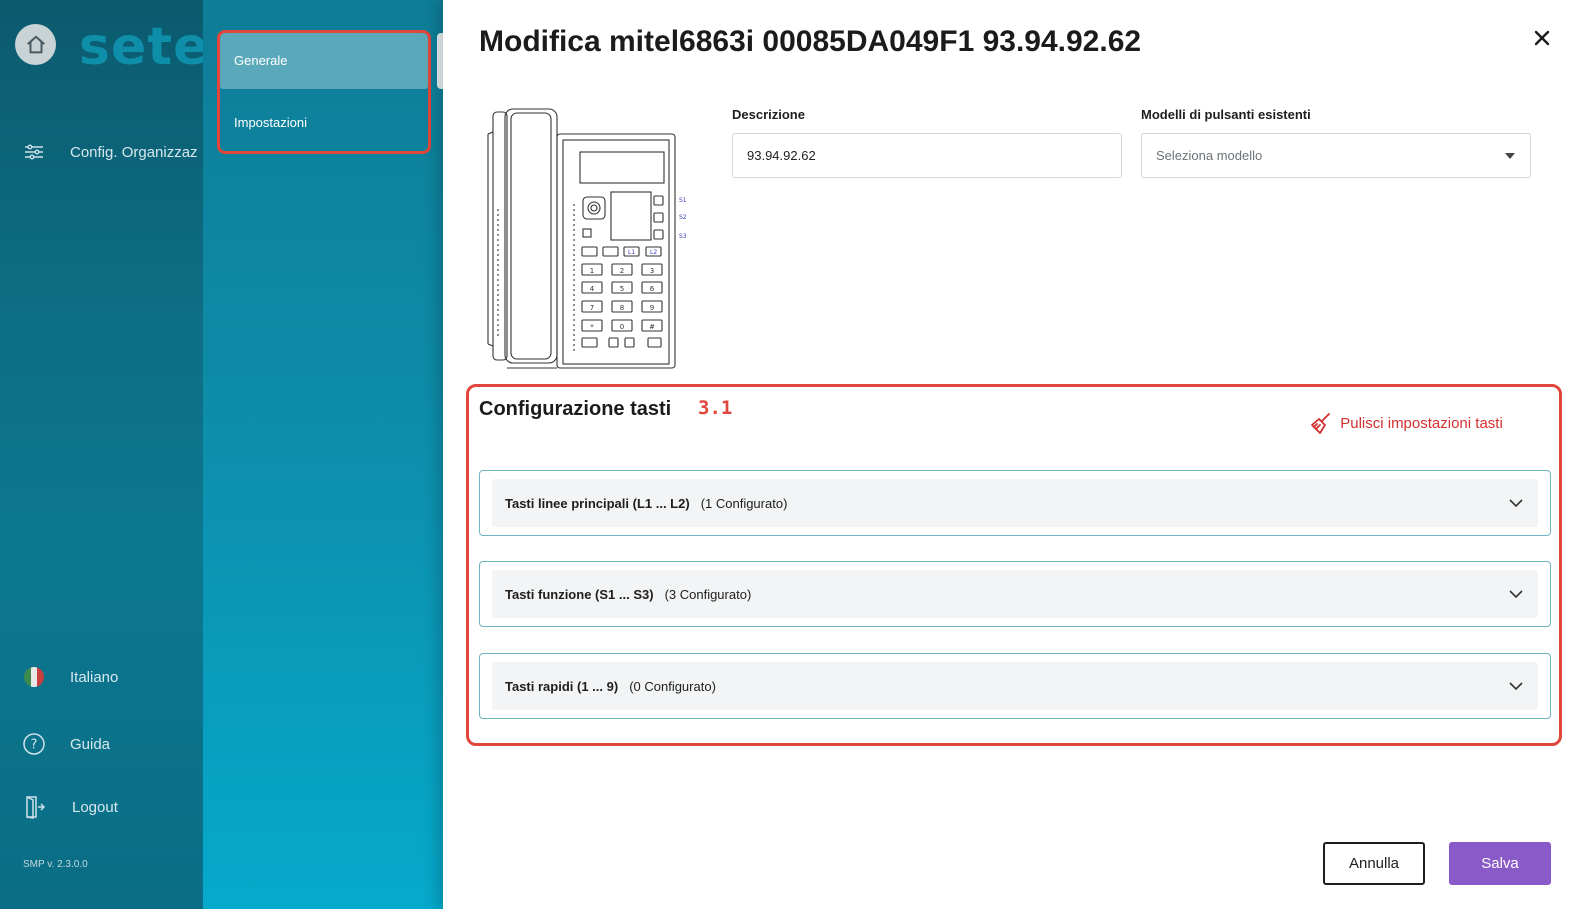  I want to click on nav-item-guida: ? Guida, so click(66, 744).